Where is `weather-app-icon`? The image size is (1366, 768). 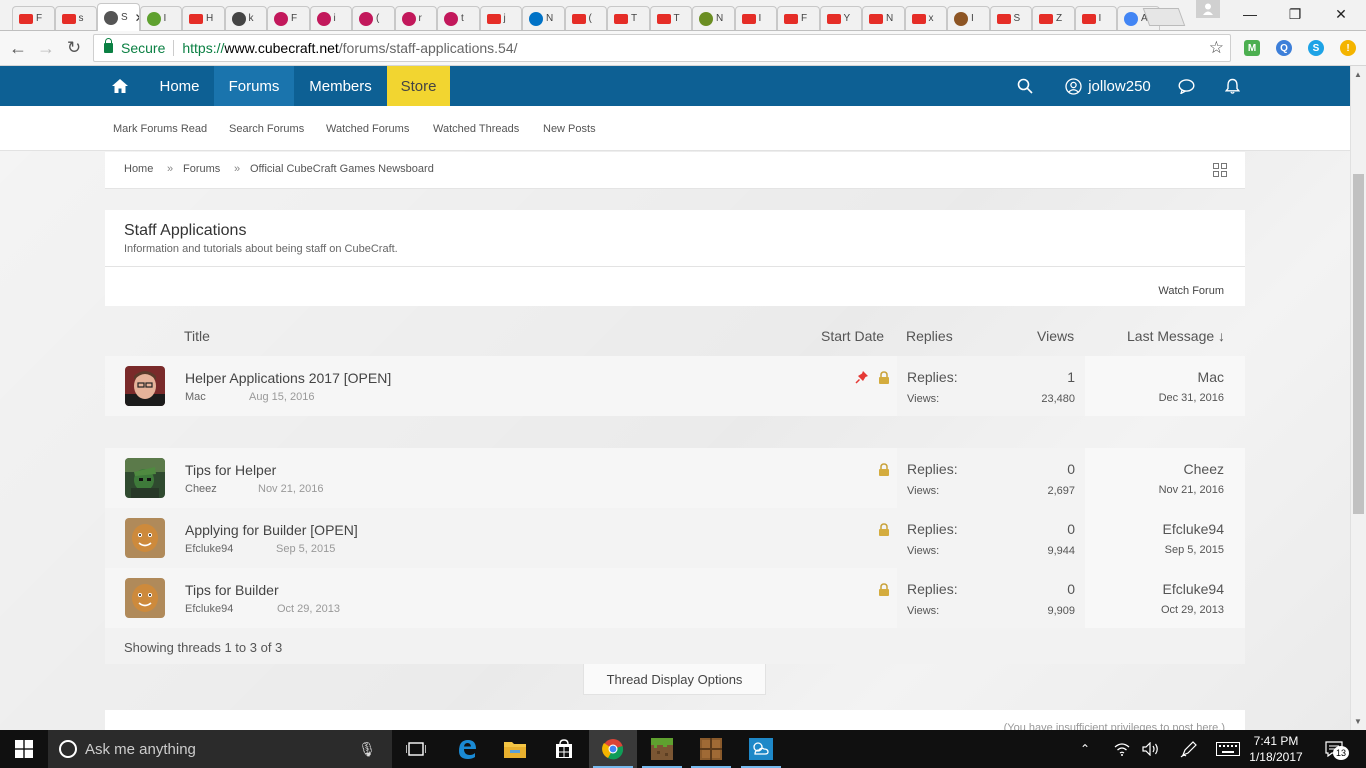
weather-app-icon is located at coordinates (761, 749).